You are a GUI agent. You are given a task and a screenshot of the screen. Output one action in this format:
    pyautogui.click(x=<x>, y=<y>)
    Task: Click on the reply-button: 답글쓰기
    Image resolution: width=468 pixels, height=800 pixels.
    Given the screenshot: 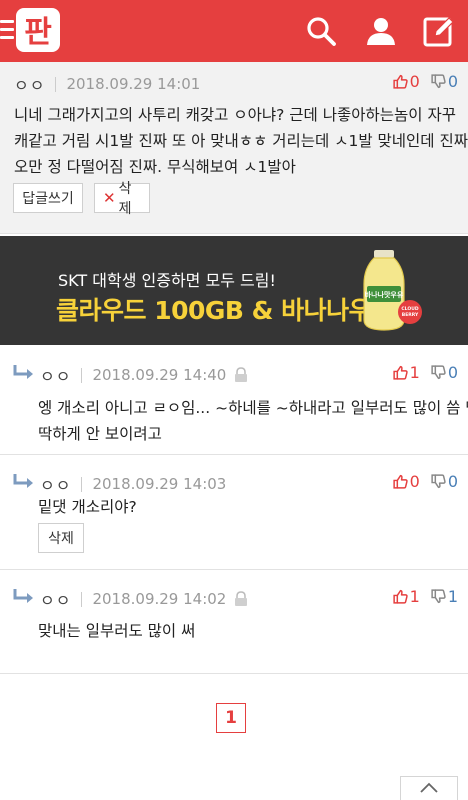 What is the action you would take?
    pyautogui.click(x=48, y=198)
    